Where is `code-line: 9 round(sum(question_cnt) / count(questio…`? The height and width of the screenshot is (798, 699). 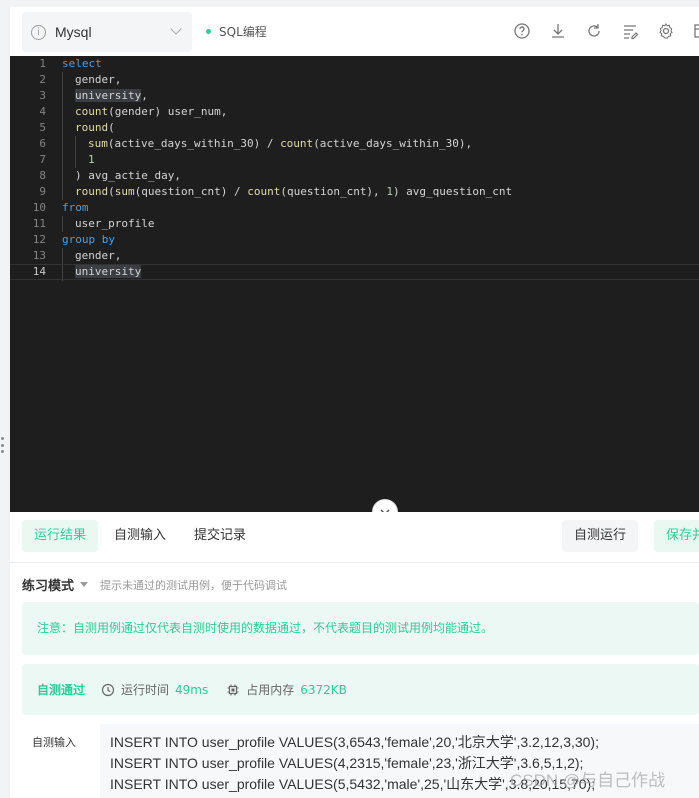
code-line: 9 round(sum(question_cnt) / count(questio… is located at coordinates (276, 192).